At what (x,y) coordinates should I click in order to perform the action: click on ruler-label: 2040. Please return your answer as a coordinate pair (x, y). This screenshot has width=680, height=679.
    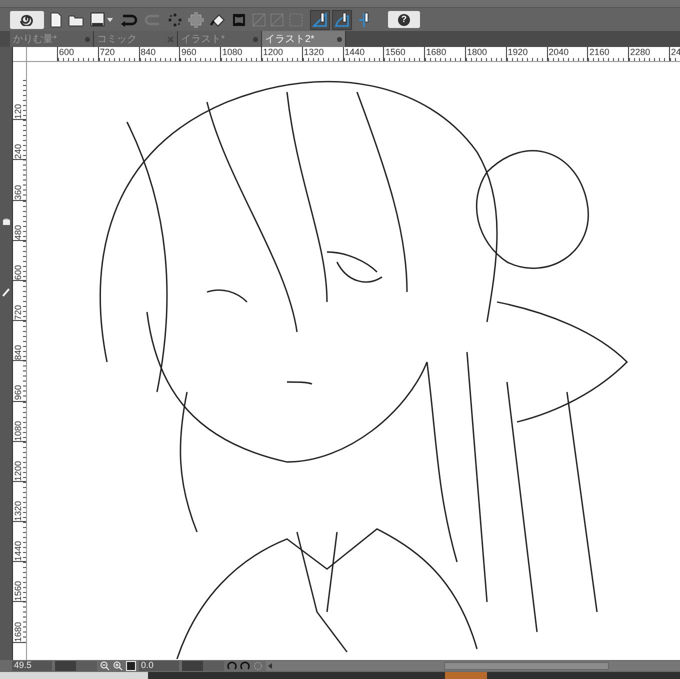
    Looking at the image, I should click on (558, 52).